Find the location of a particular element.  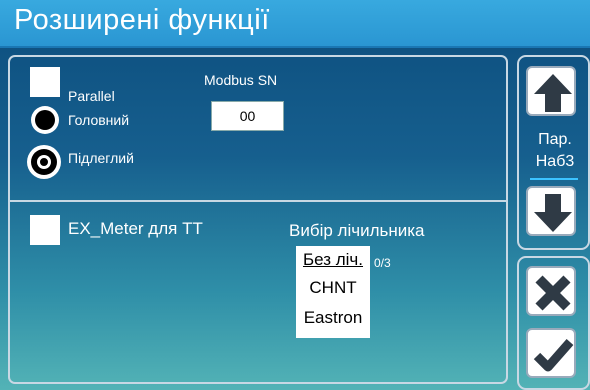

down-arrow-icon is located at coordinates (553, 213).